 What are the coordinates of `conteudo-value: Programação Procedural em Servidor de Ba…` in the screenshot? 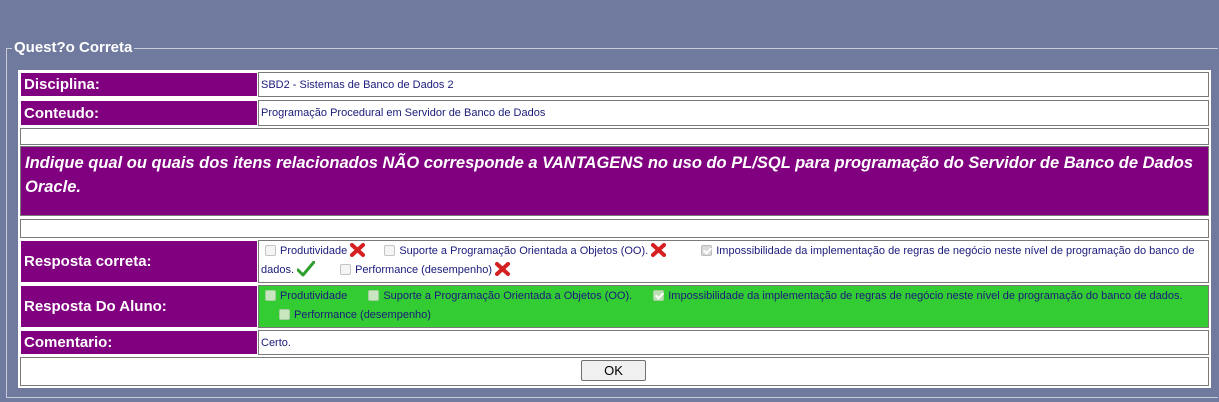 It's located at (733, 113).